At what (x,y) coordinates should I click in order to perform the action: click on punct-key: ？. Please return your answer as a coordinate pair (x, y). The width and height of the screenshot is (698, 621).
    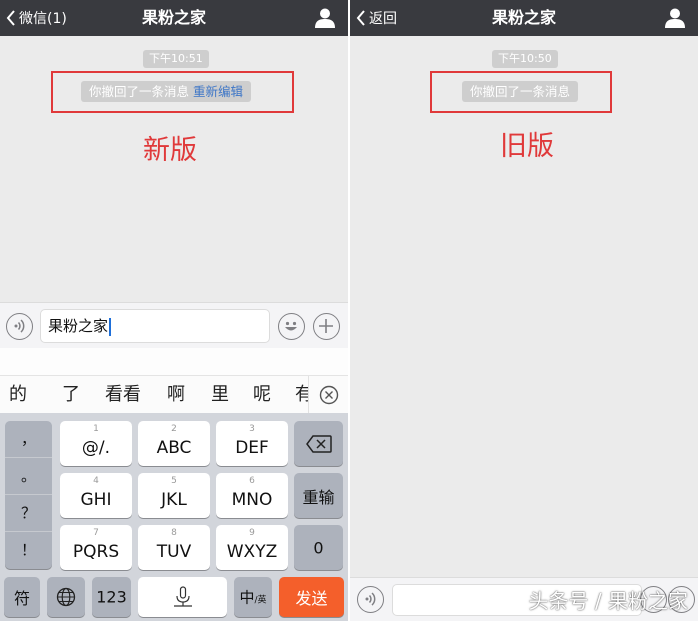
    Looking at the image, I should click on (28, 513).